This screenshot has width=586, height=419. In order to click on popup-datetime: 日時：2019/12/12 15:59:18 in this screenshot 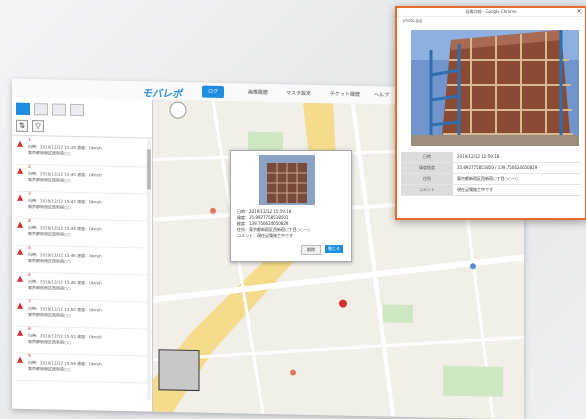, I will do `click(264, 211)`.